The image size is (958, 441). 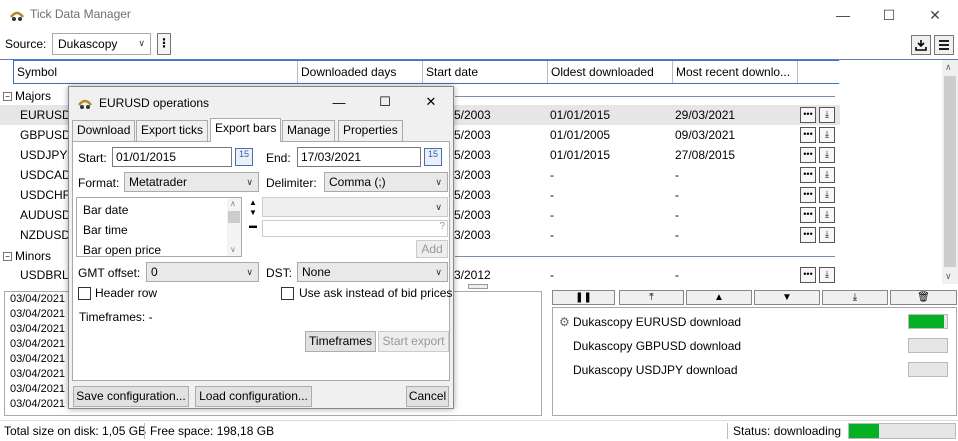 What do you see at coordinates (360, 72) in the screenshot?
I see `column-downloaded-days: Downloaded days` at bounding box center [360, 72].